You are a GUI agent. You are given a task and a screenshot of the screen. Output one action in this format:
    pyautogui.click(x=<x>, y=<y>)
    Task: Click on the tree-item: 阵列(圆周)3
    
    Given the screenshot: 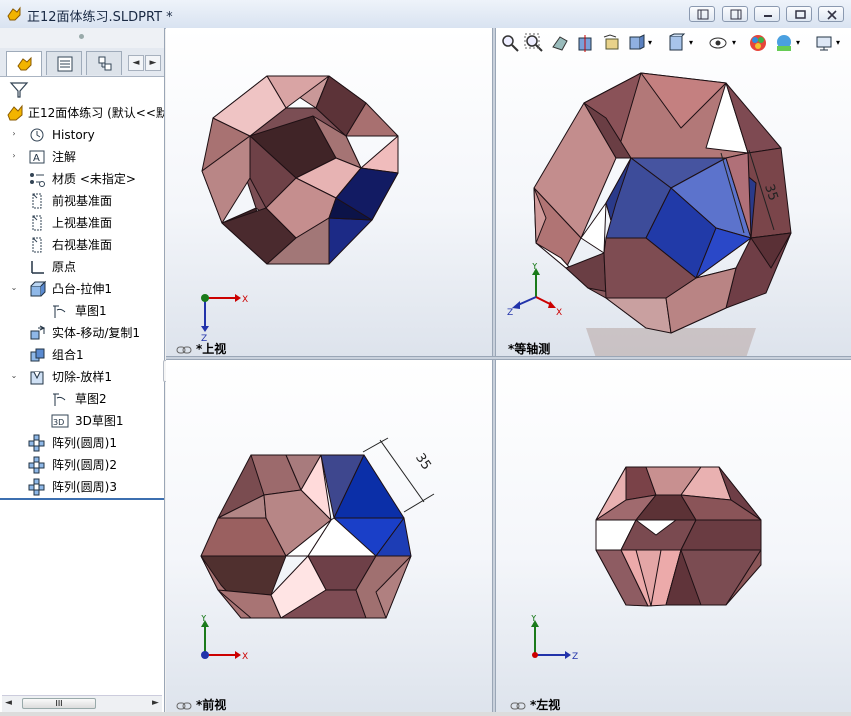 What is the action you would take?
    pyautogui.click(x=82, y=487)
    